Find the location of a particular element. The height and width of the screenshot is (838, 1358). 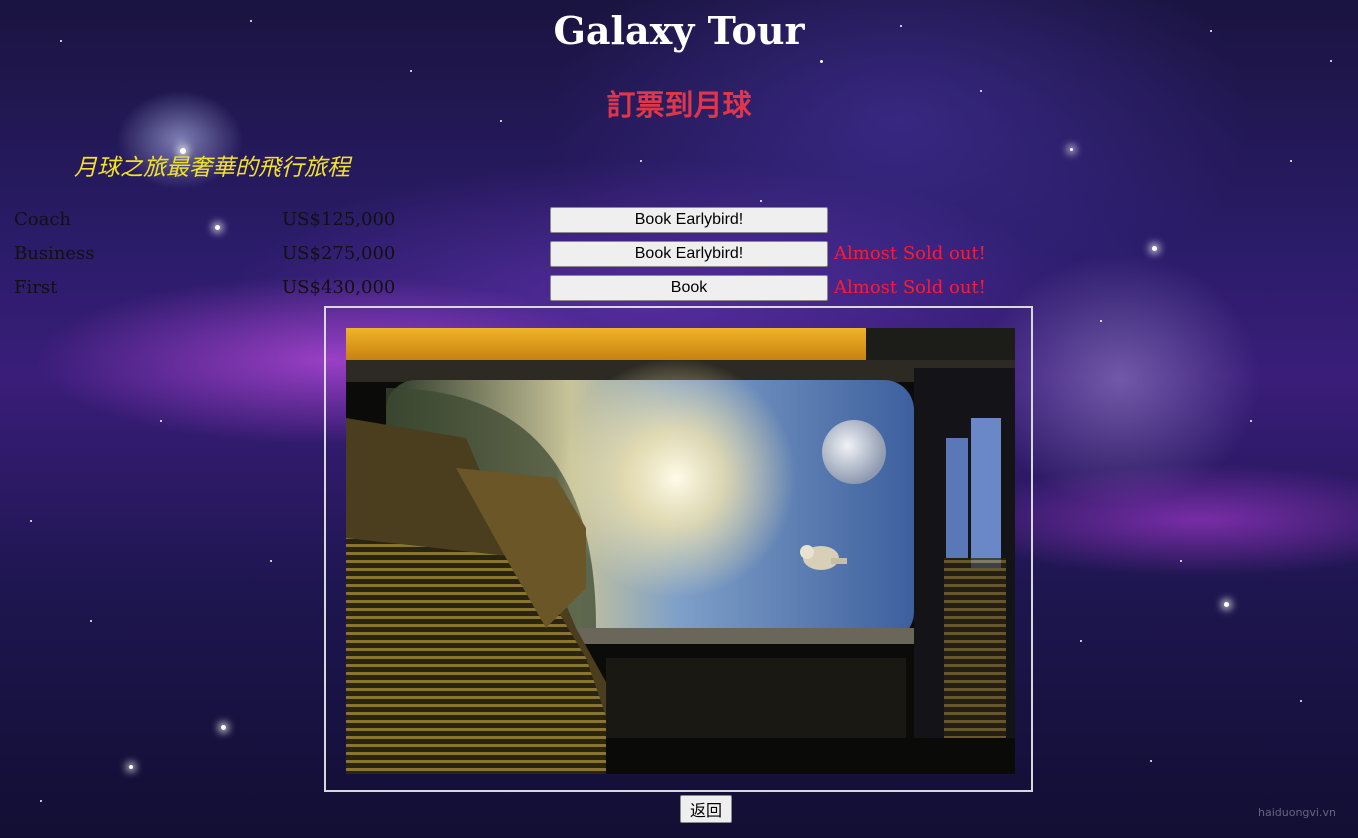

tagline: 月球之旅最奢華的飛行旅程 is located at coordinates (212, 168).